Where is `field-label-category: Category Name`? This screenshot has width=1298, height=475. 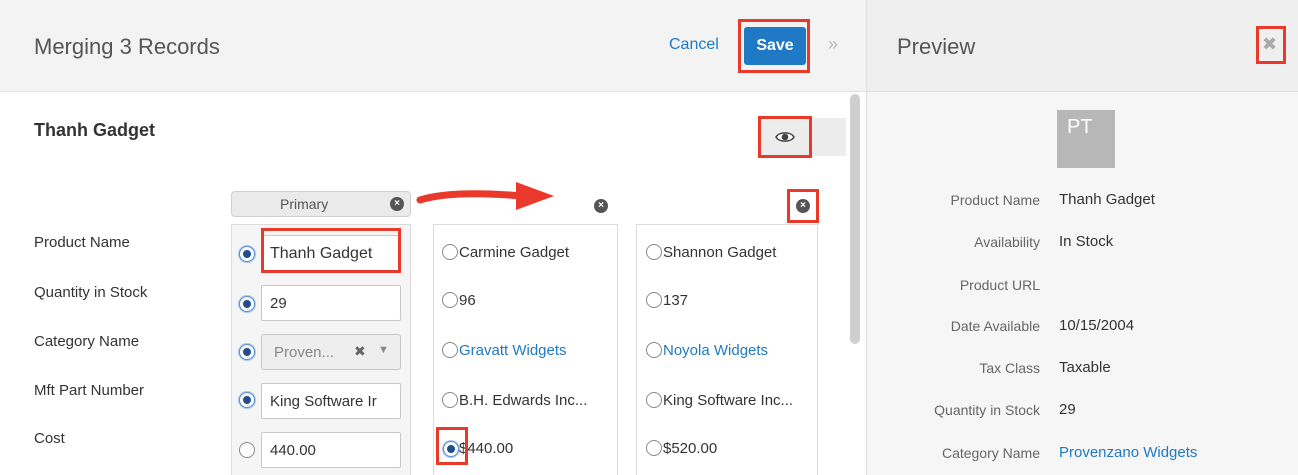
field-label-category: Category Name is located at coordinates (87, 341).